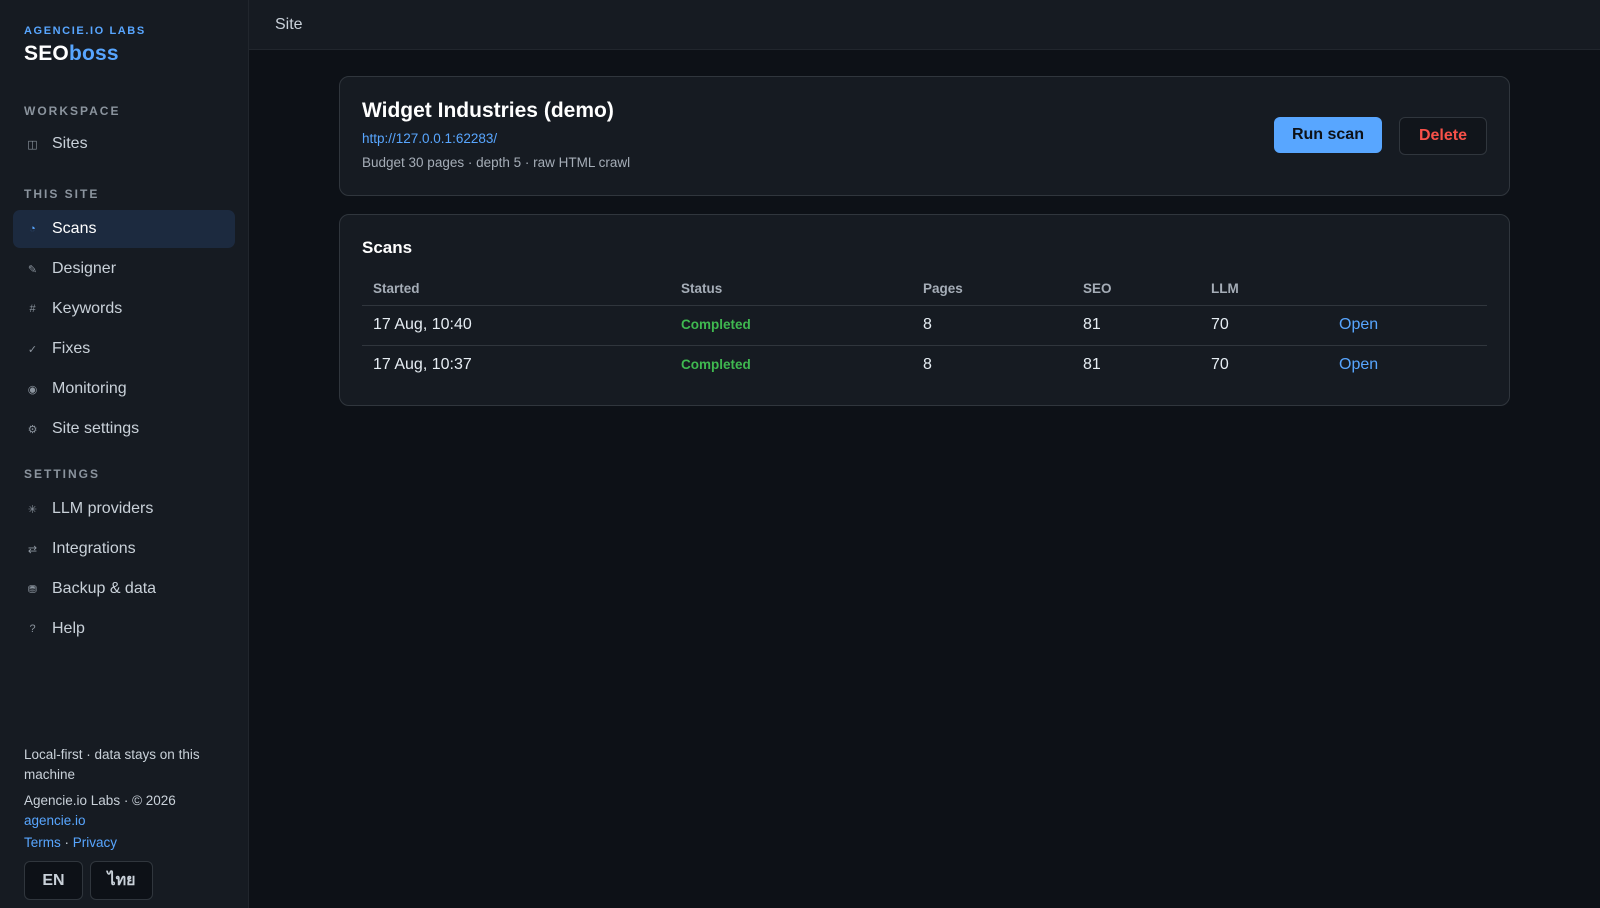 The width and height of the screenshot is (1600, 908). I want to click on section-title-settings: SETTINGS, so click(62, 474).